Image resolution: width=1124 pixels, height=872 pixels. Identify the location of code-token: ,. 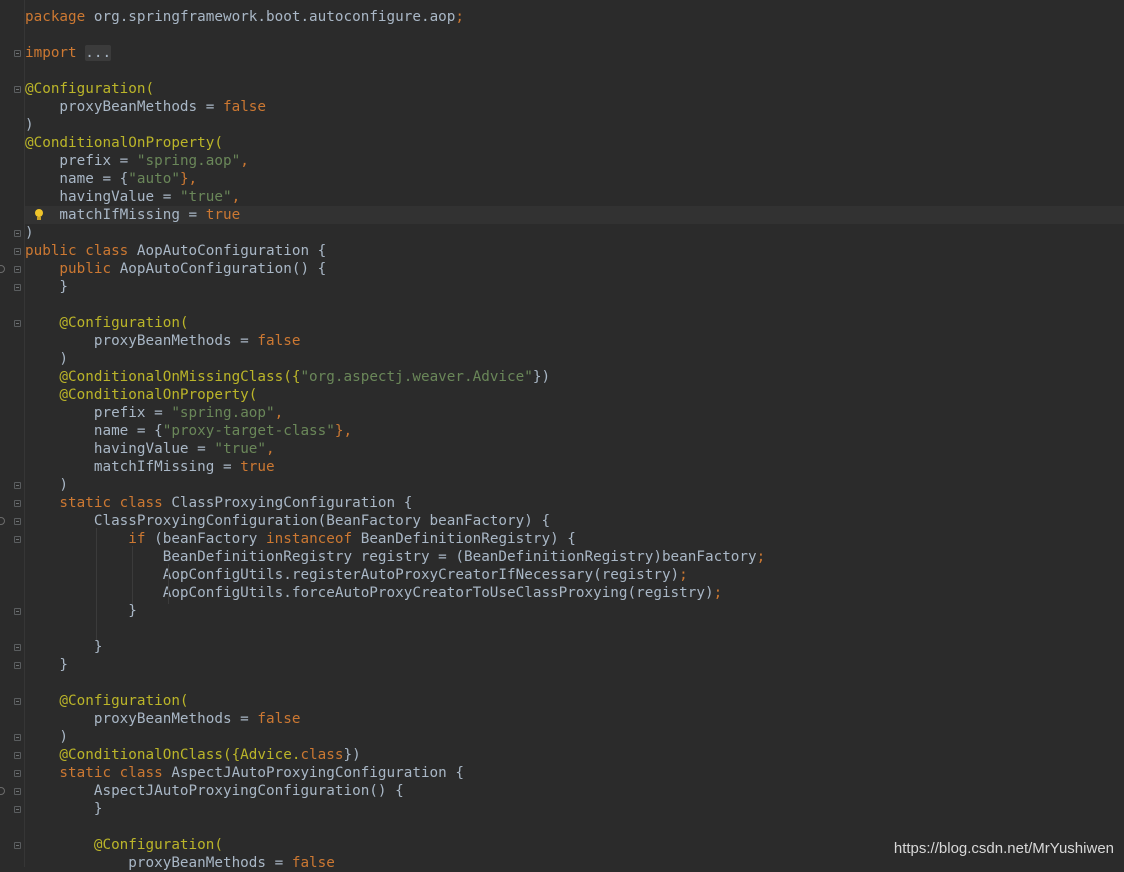
(236, 197).